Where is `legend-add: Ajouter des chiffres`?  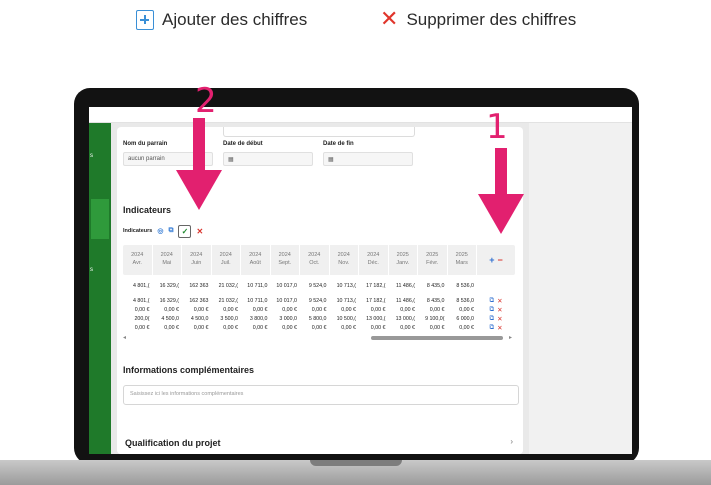
legend-add: Ajouter des chiffres is located at coordinates (221, 20).